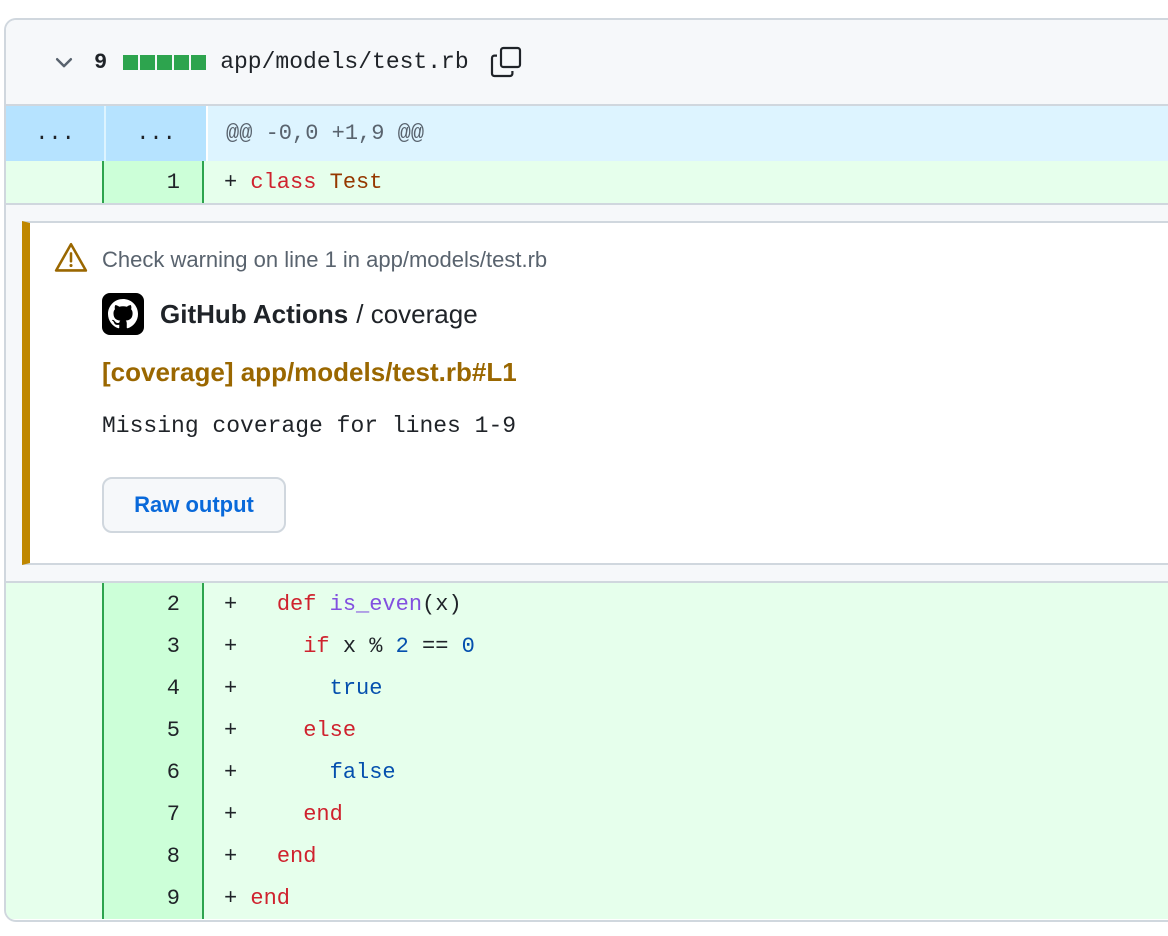 The width and height of the screenshot is (1168, 936). What do you see at coordinates (309, 426) in the screenshot?
I see `annotation-message: Missing coverage for lines 1-9` at bounding box center [309, 426].